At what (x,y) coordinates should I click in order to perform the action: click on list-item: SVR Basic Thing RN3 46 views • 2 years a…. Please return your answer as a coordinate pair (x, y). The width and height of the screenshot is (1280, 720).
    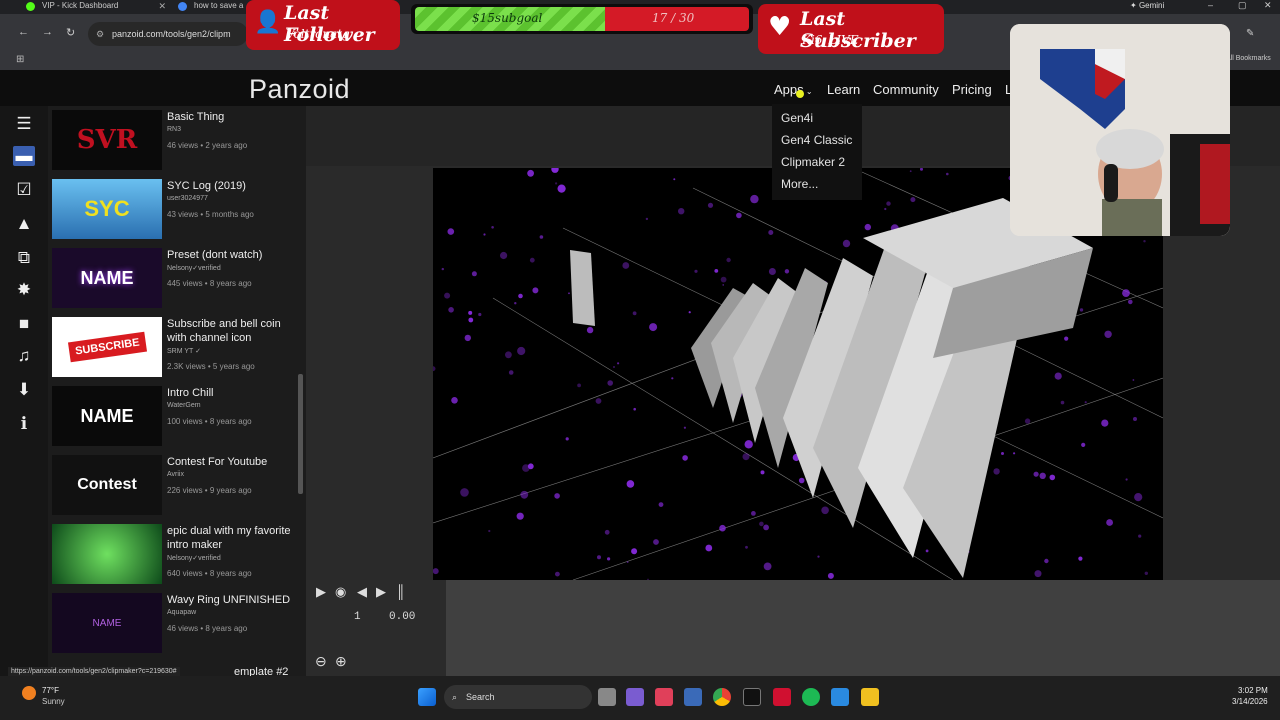
    Looking at the image, I should click on (177, 139).